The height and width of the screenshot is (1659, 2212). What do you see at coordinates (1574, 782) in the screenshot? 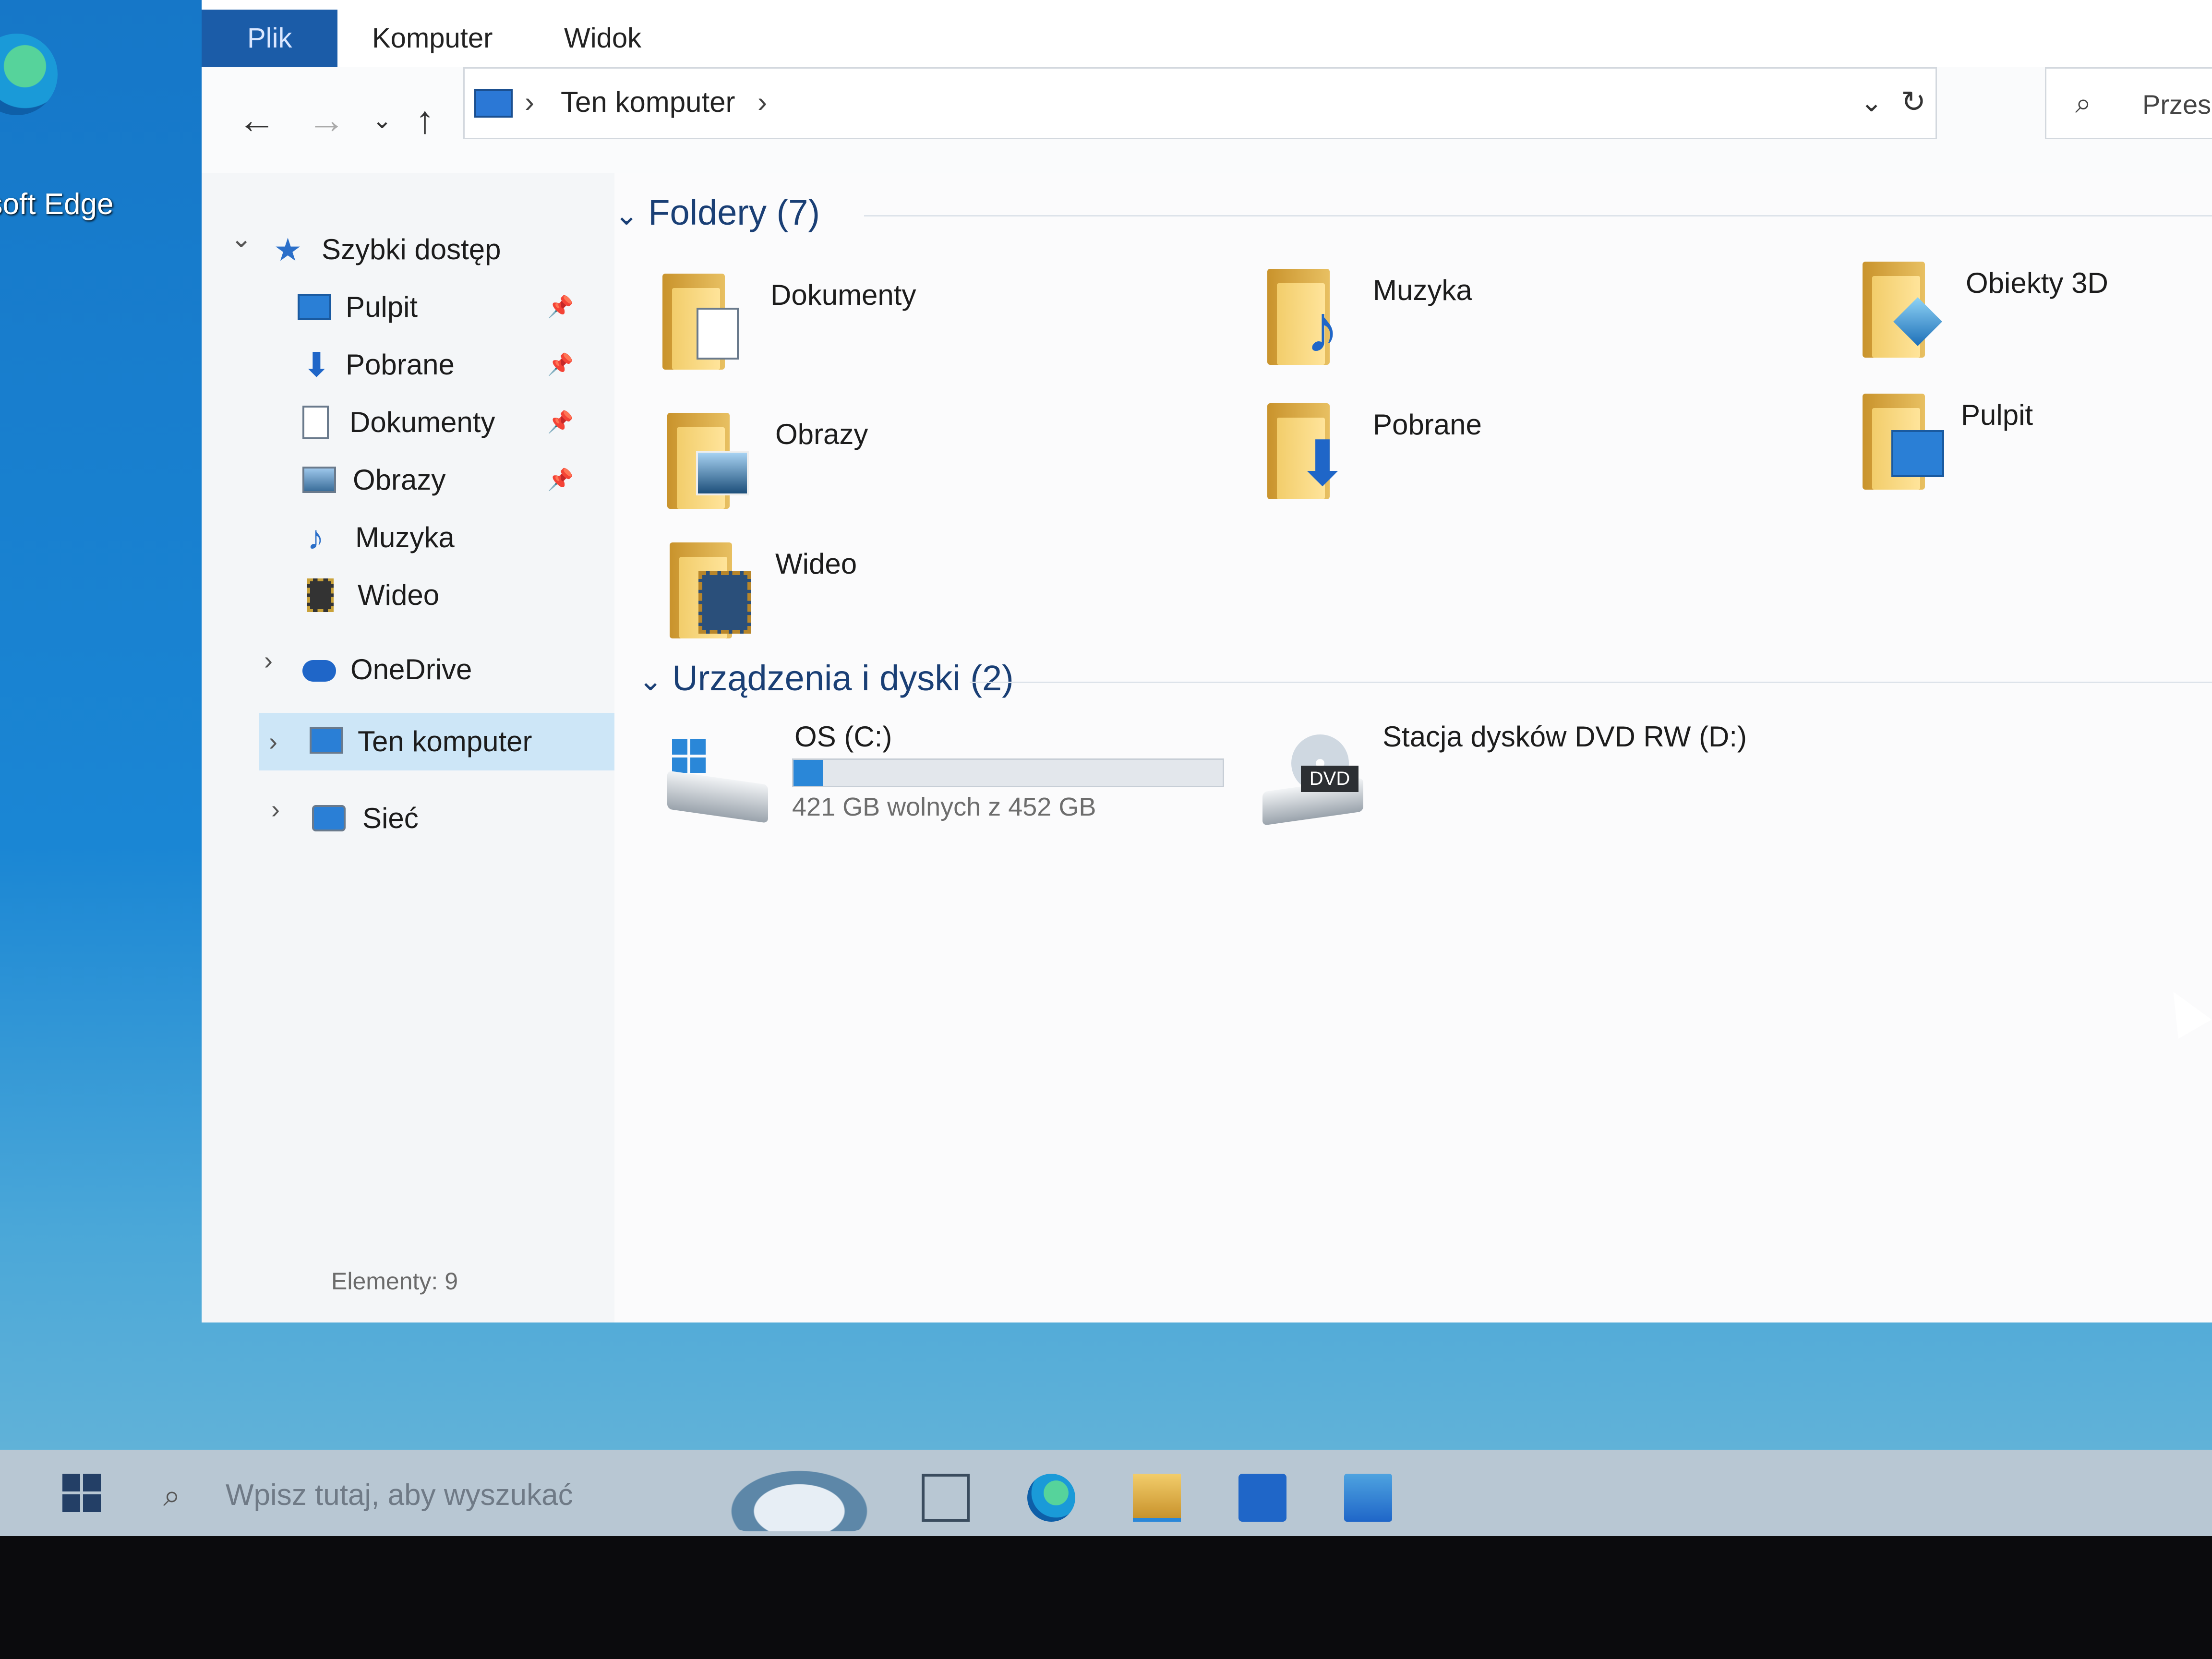
I see `drive-tile-d: DVD Stacja dysków DVD RW (D:)` at bounding box center [1574, 782].